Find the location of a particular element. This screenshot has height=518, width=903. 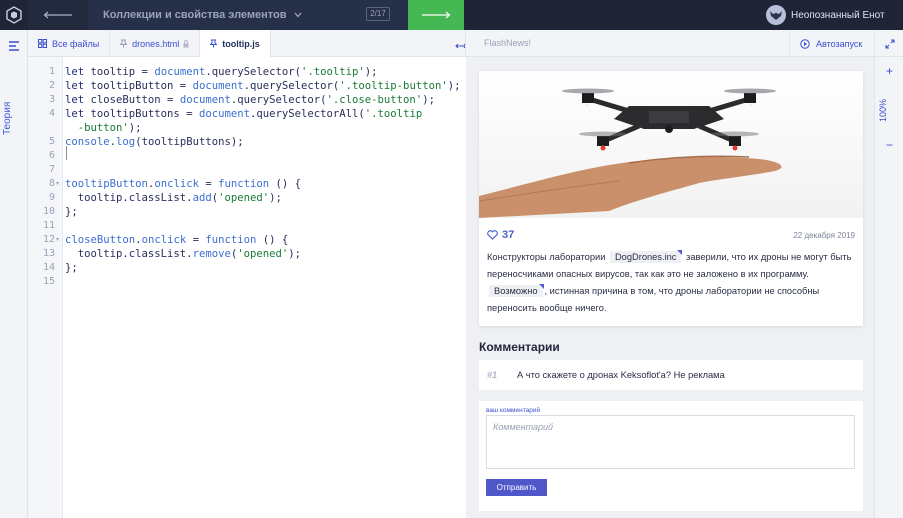

theory-tab: Теория is located at coordinates (14, 118).